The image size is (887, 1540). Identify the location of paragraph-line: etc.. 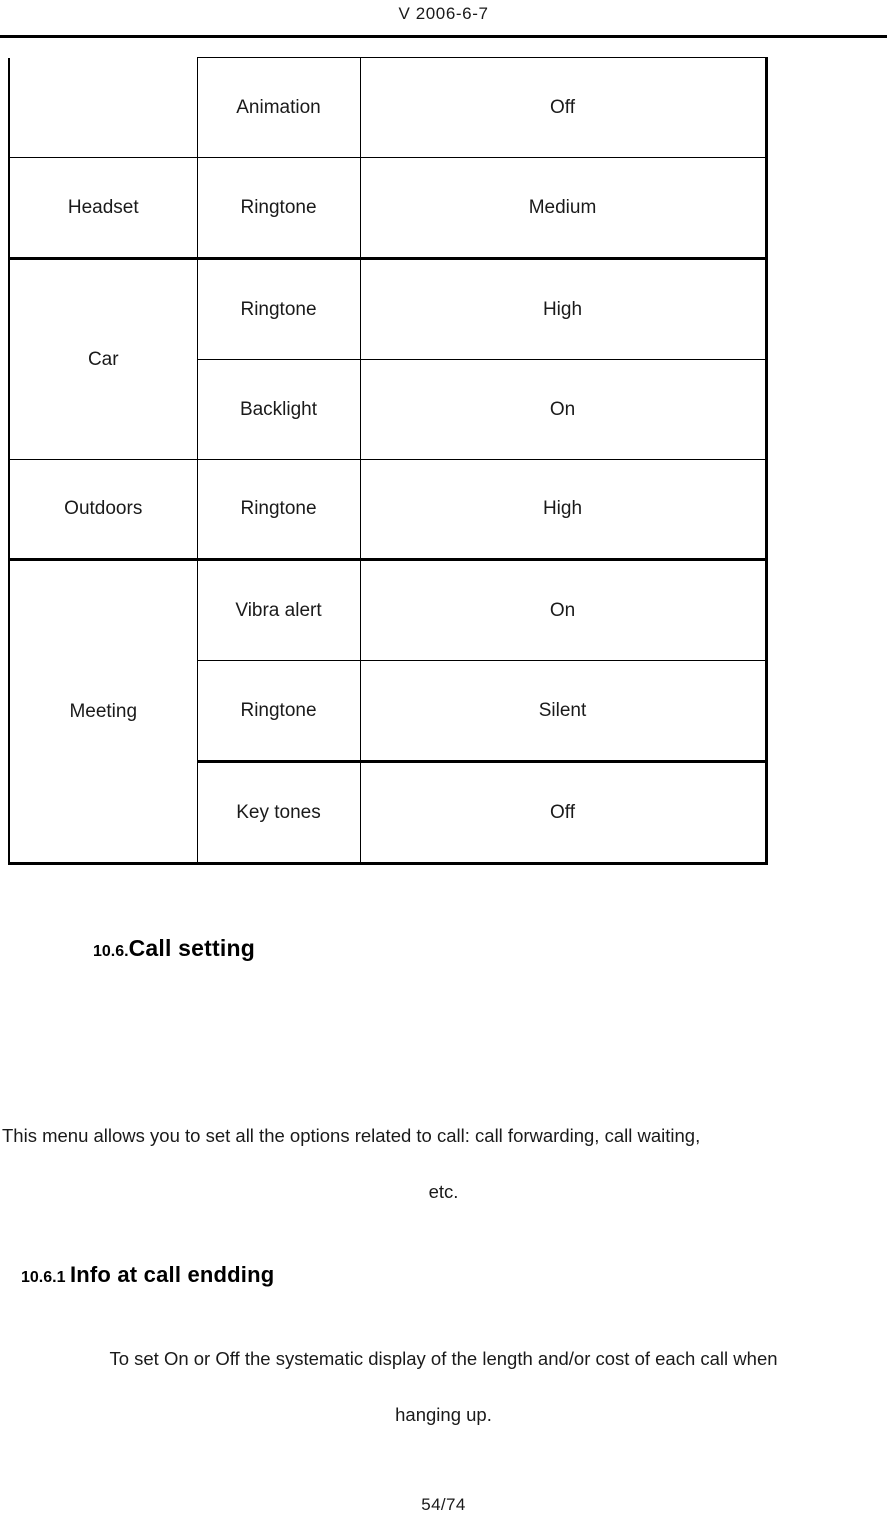
(443, 1191).